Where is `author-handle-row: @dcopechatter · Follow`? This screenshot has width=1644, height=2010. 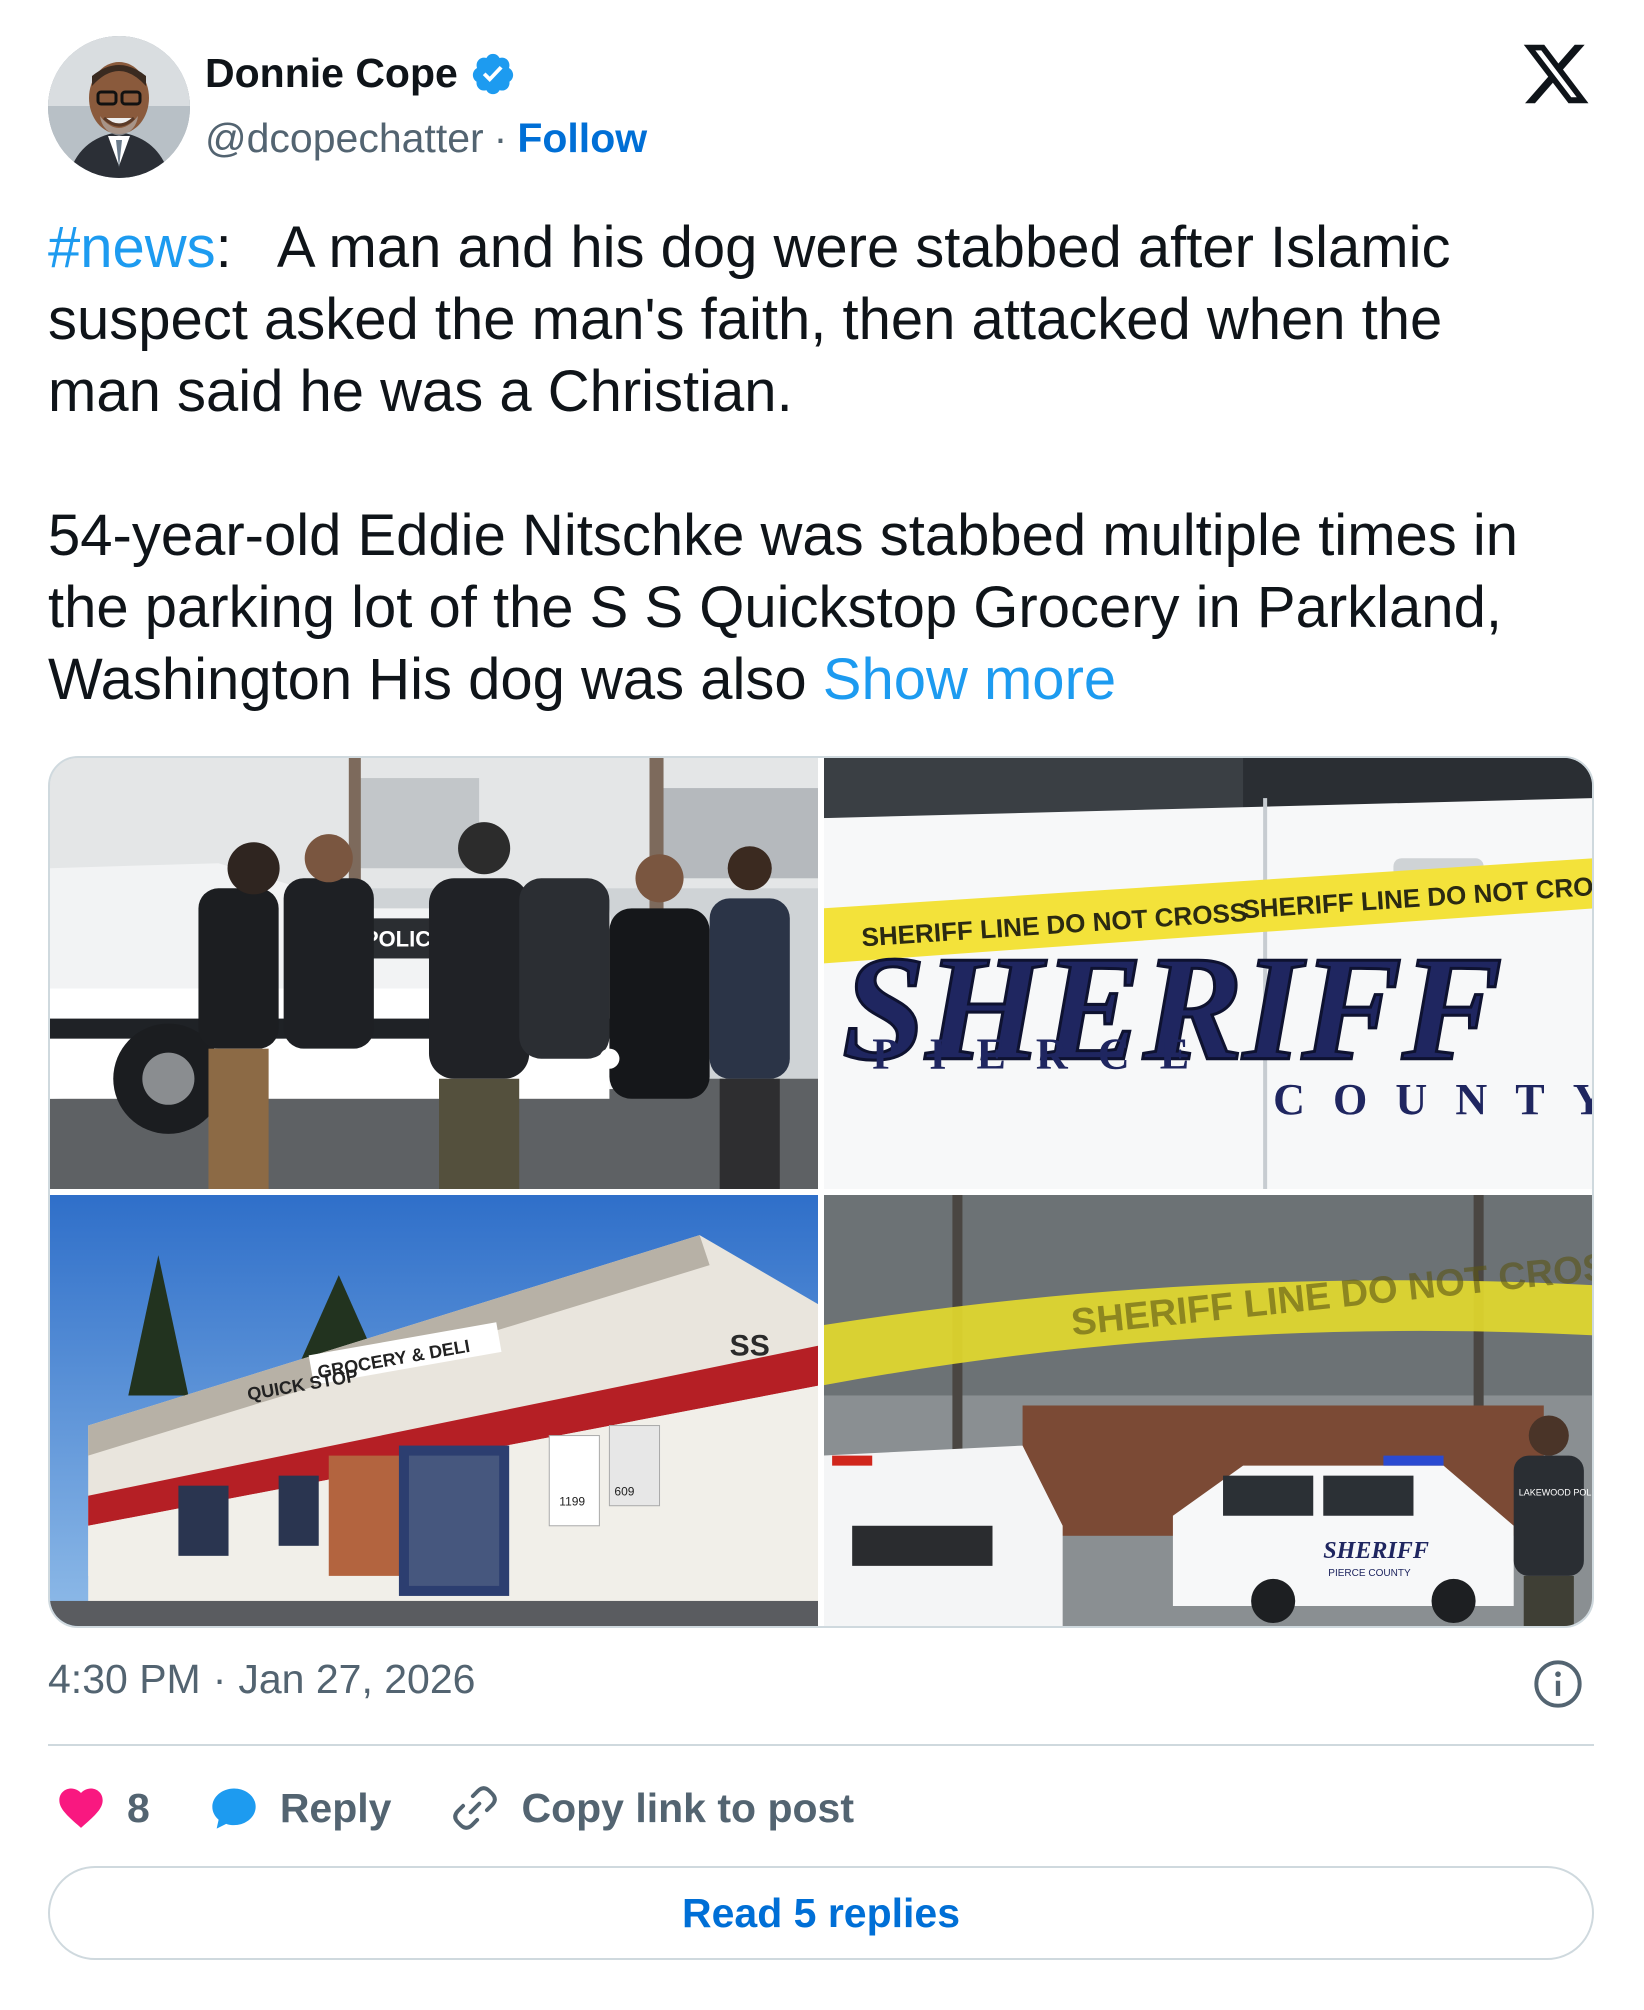
author-handle-row: @dcopechatter · Follow is located at coordinates (426, 138).